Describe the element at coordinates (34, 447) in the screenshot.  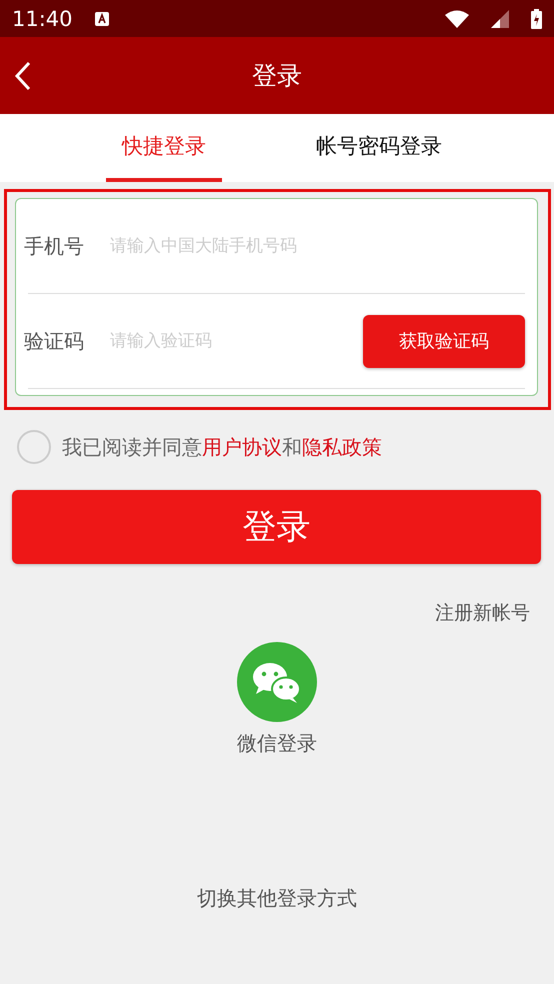
I see `agree-checkbox` at that location.